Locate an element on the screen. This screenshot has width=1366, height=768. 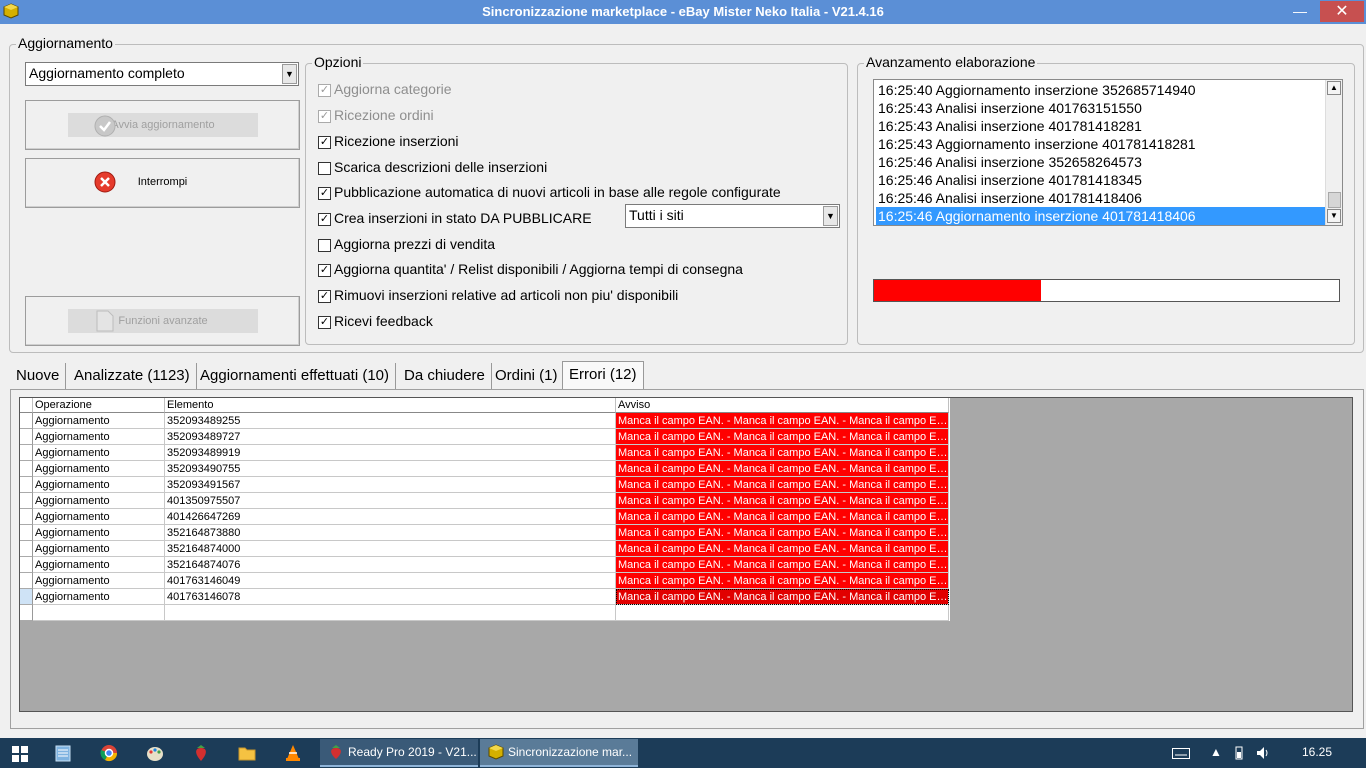
cell-elemento: 352164873880 is located at coordinates (390, 533).